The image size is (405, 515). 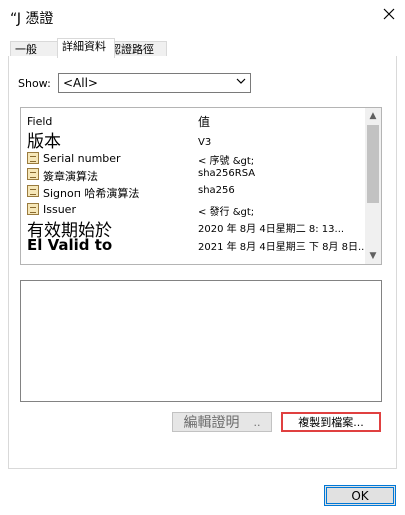 What do you see at coordinates (191, 159) in the screenshot?
I see `list-item: Serial number < 序號 &gt;` at bounding box center [191, 159].